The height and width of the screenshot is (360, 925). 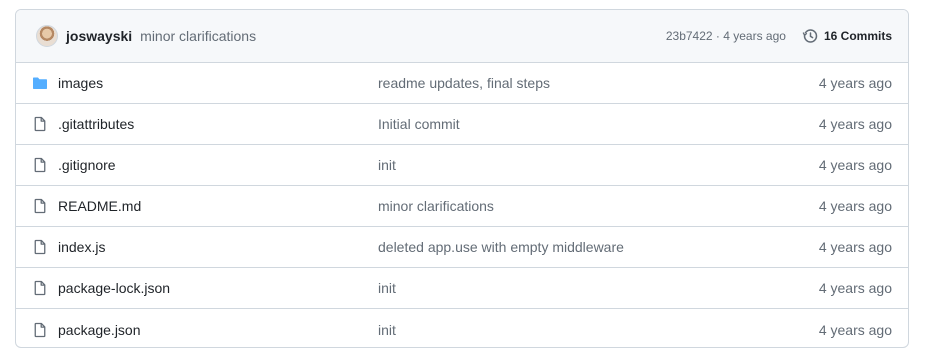 What do you see at coordinates (40, 83) in the screenshot?
I see `folder-icon` at bounding box center [40, 83].